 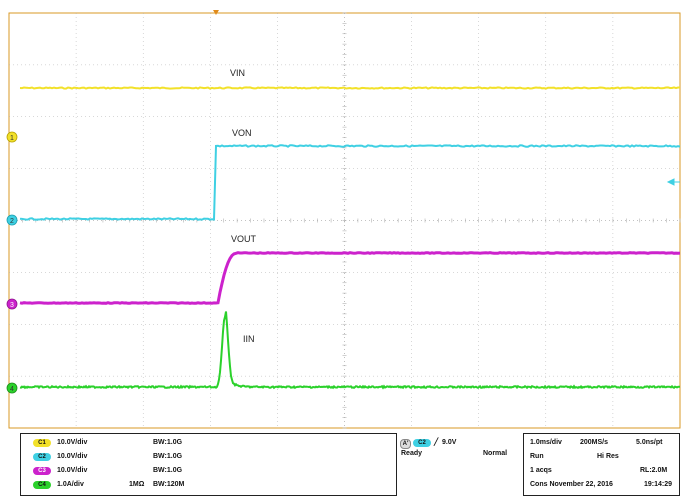 What do you see at coordinates (72, 442) in the screenshot?
I see `ch1-scale: 10.0V/div` at bounding box center [72, 442].